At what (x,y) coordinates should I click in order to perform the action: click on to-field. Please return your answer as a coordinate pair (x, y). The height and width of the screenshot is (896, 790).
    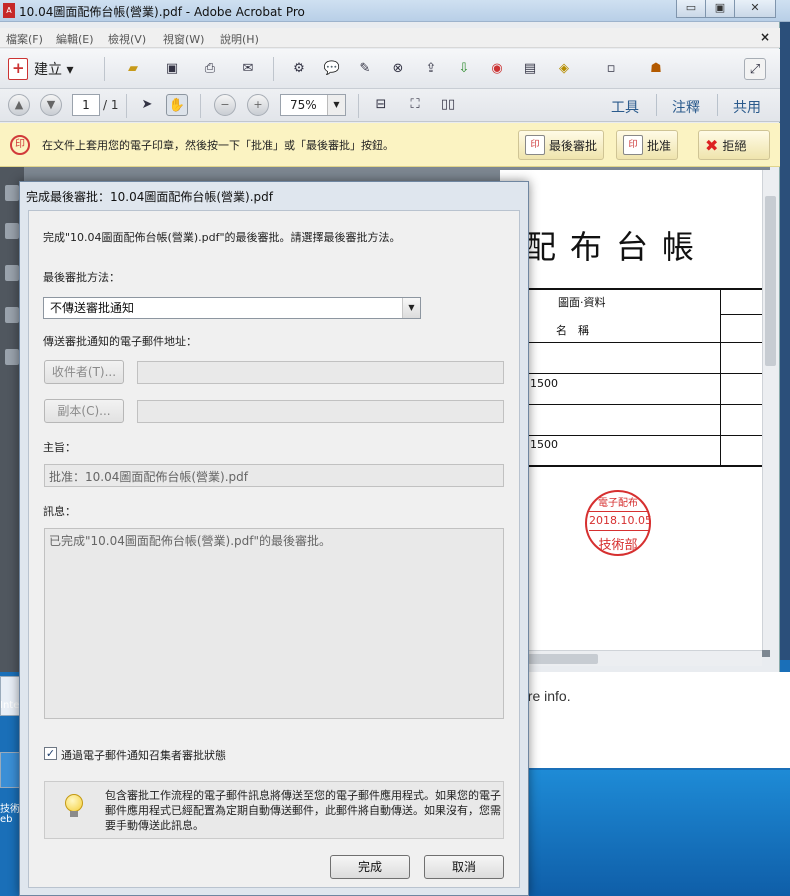
    Looking at the image, I should click on (320, 372).